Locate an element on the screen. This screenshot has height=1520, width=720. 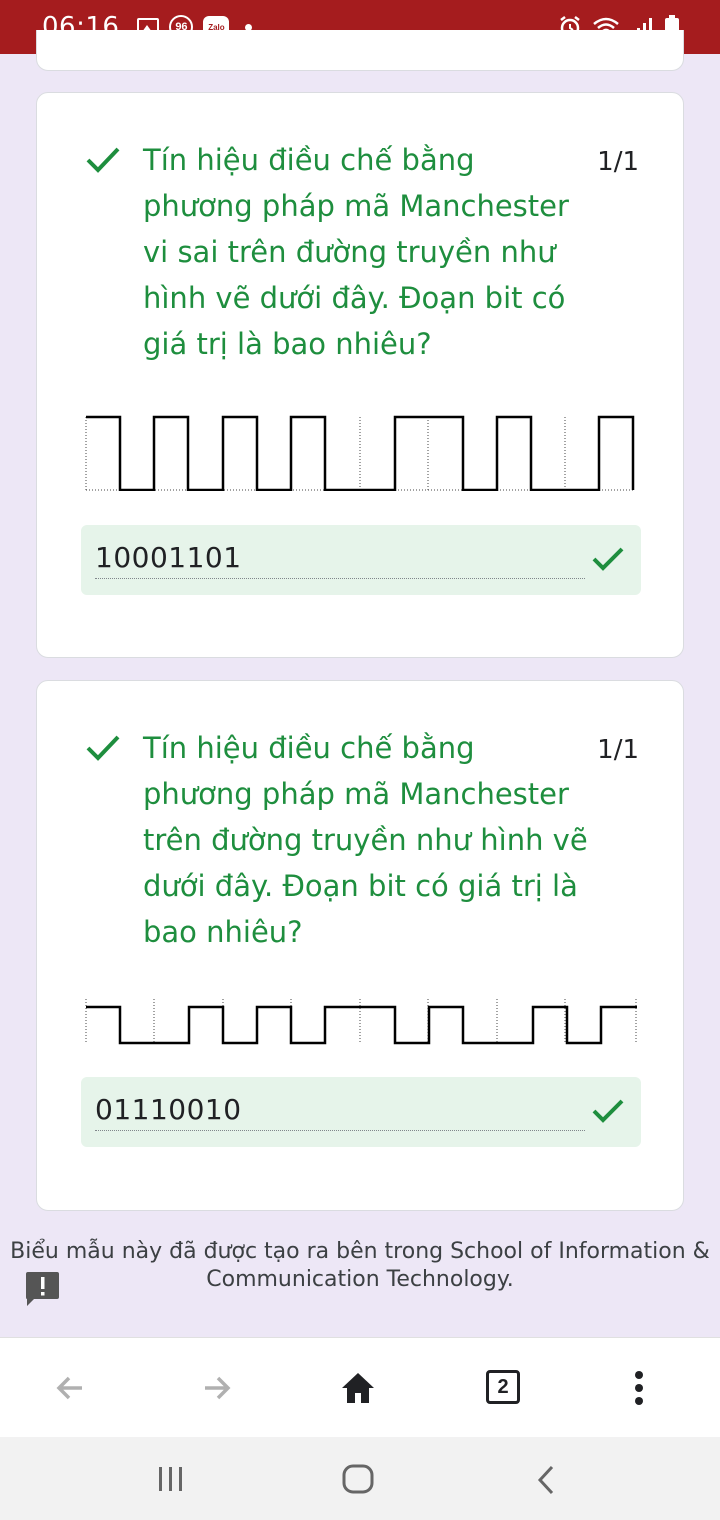
tab-switcher-button: 2 is located at coordinates (503, 1387).